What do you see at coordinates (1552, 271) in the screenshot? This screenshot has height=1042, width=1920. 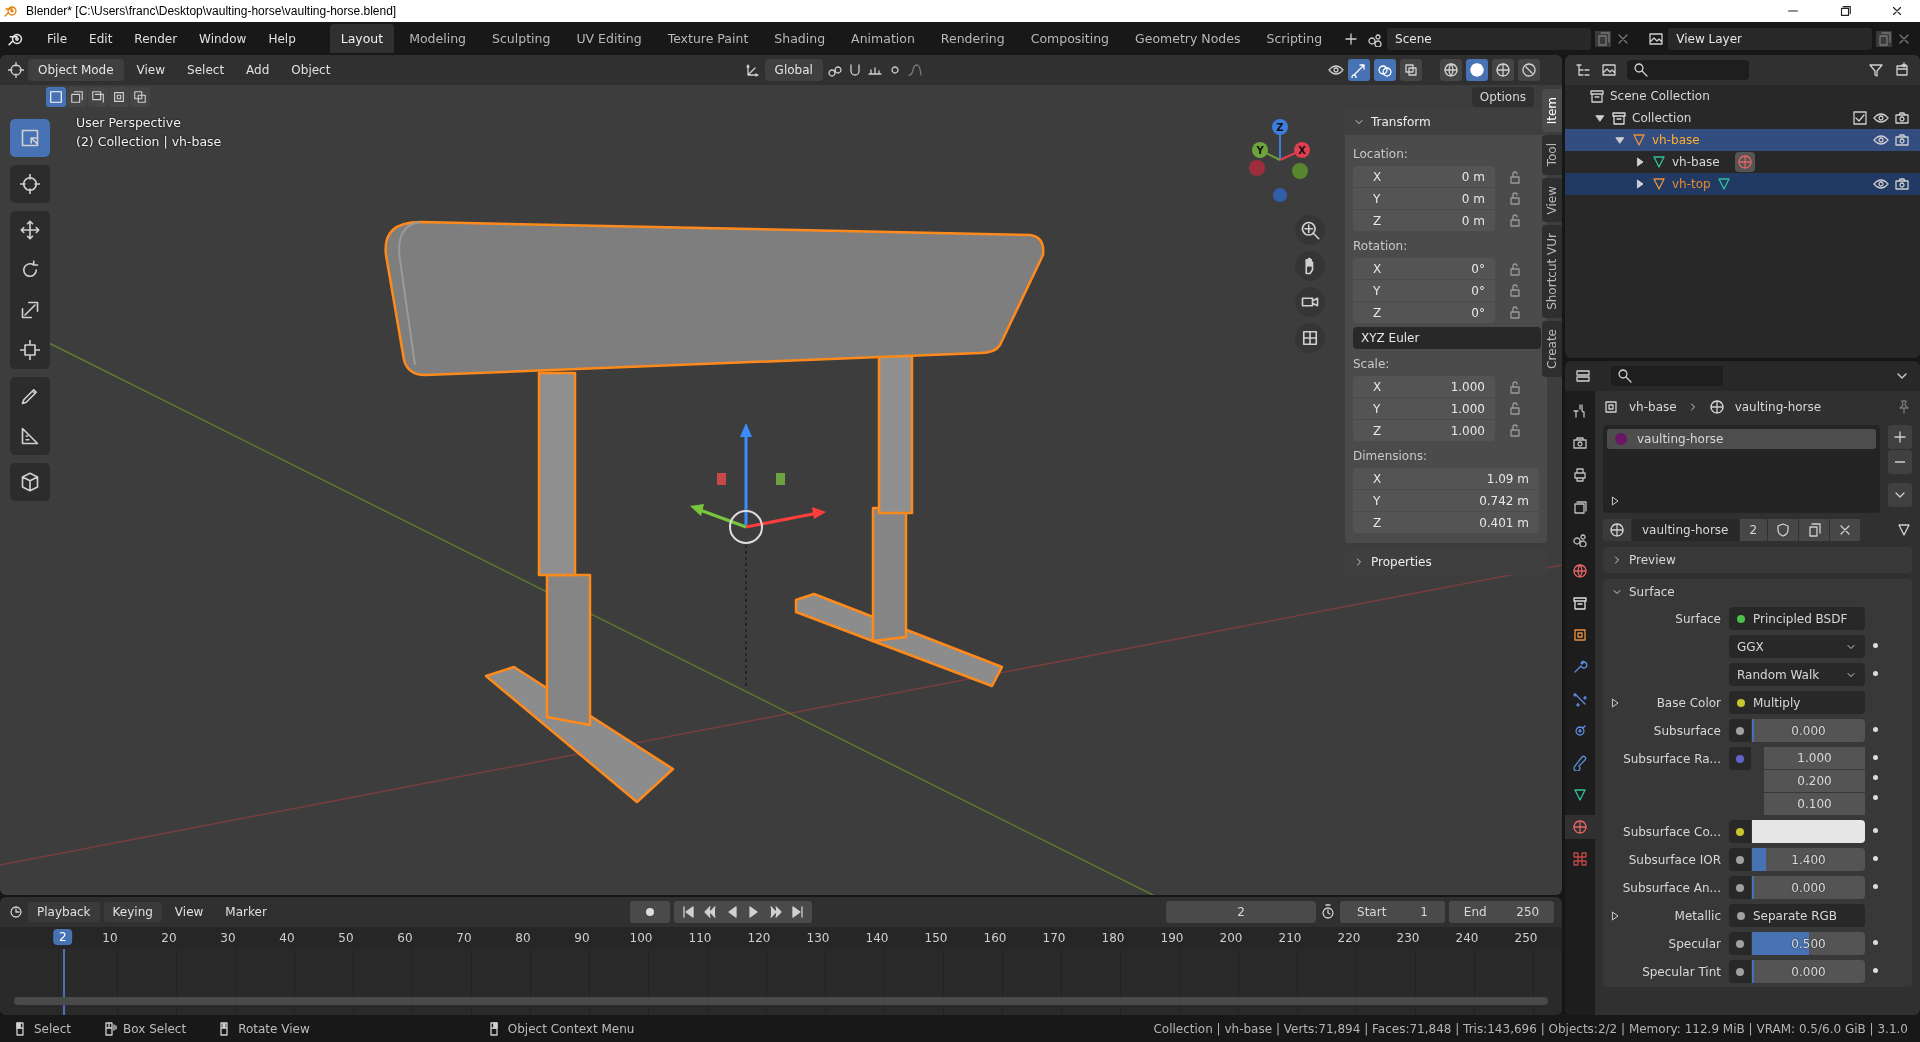 I see `sidebar-tab: Shortcut VUr` at bounding box center [1552, 271].